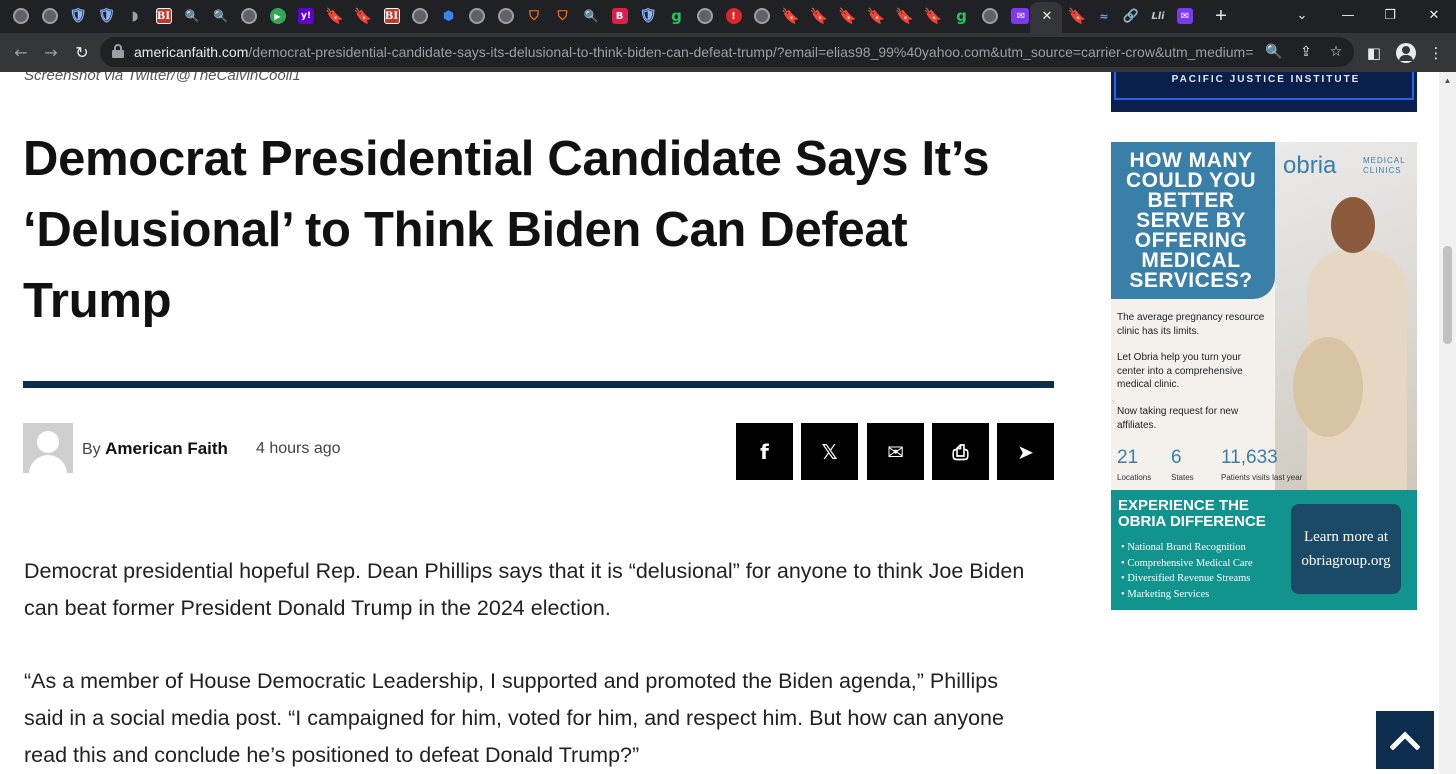 The width and height of the screenshot is (1456, 774). I want to click on shield-outline-icon: ⛉, so click(534, 16).